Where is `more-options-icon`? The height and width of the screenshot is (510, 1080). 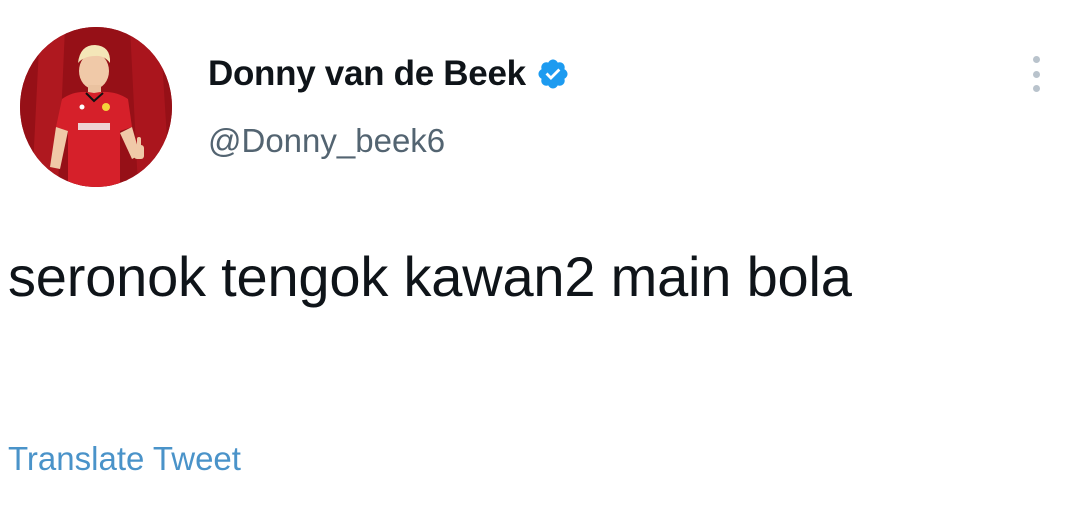
more-options-icon is located at coordinates (1036, 74).